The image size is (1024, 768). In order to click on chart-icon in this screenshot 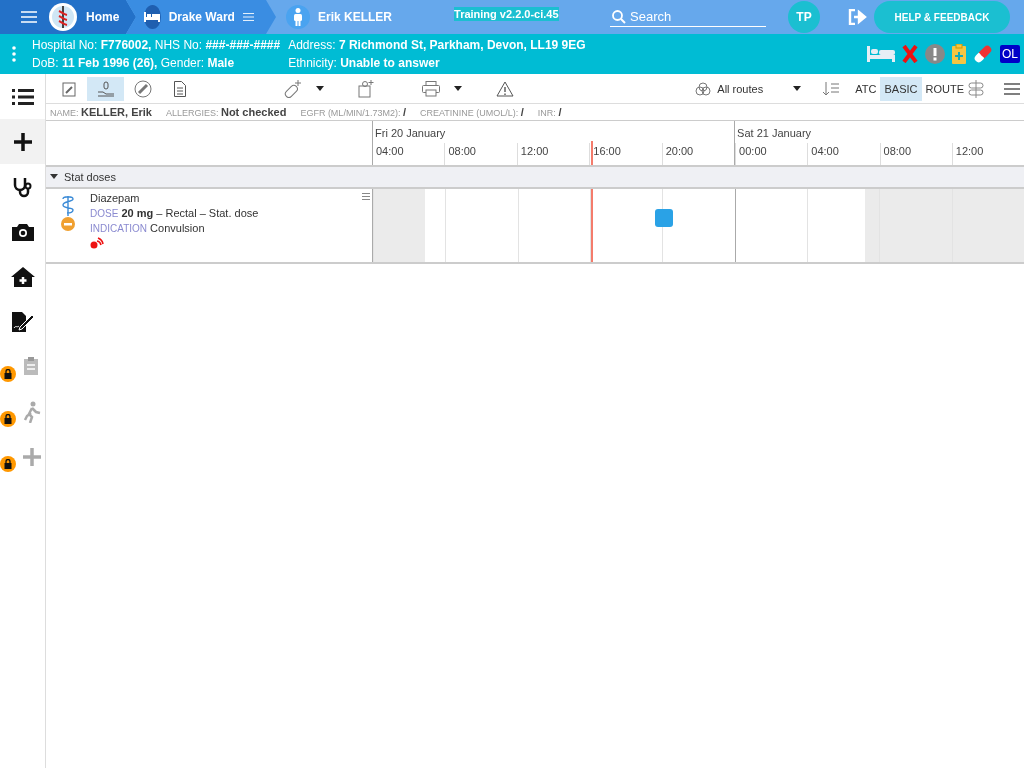, I will do `click(68, 88)`.